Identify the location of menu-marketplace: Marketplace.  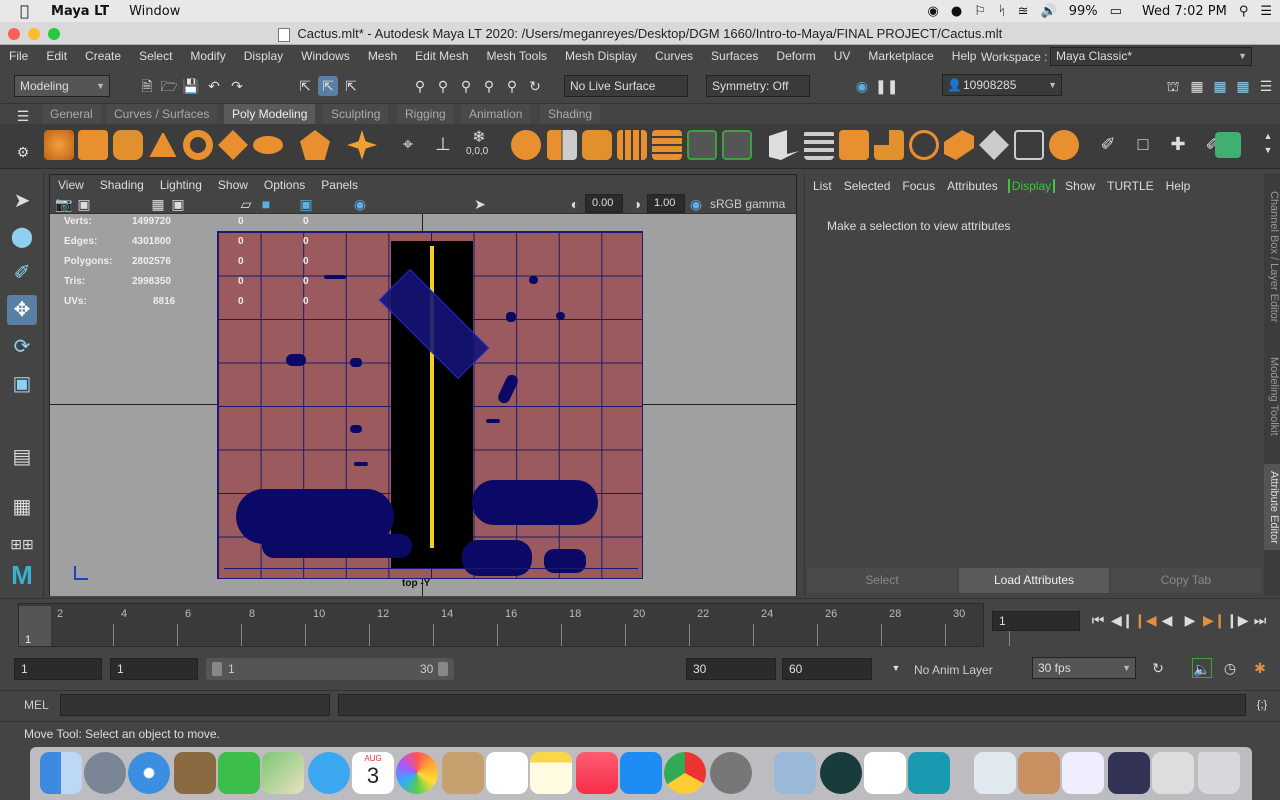
(900, 56).